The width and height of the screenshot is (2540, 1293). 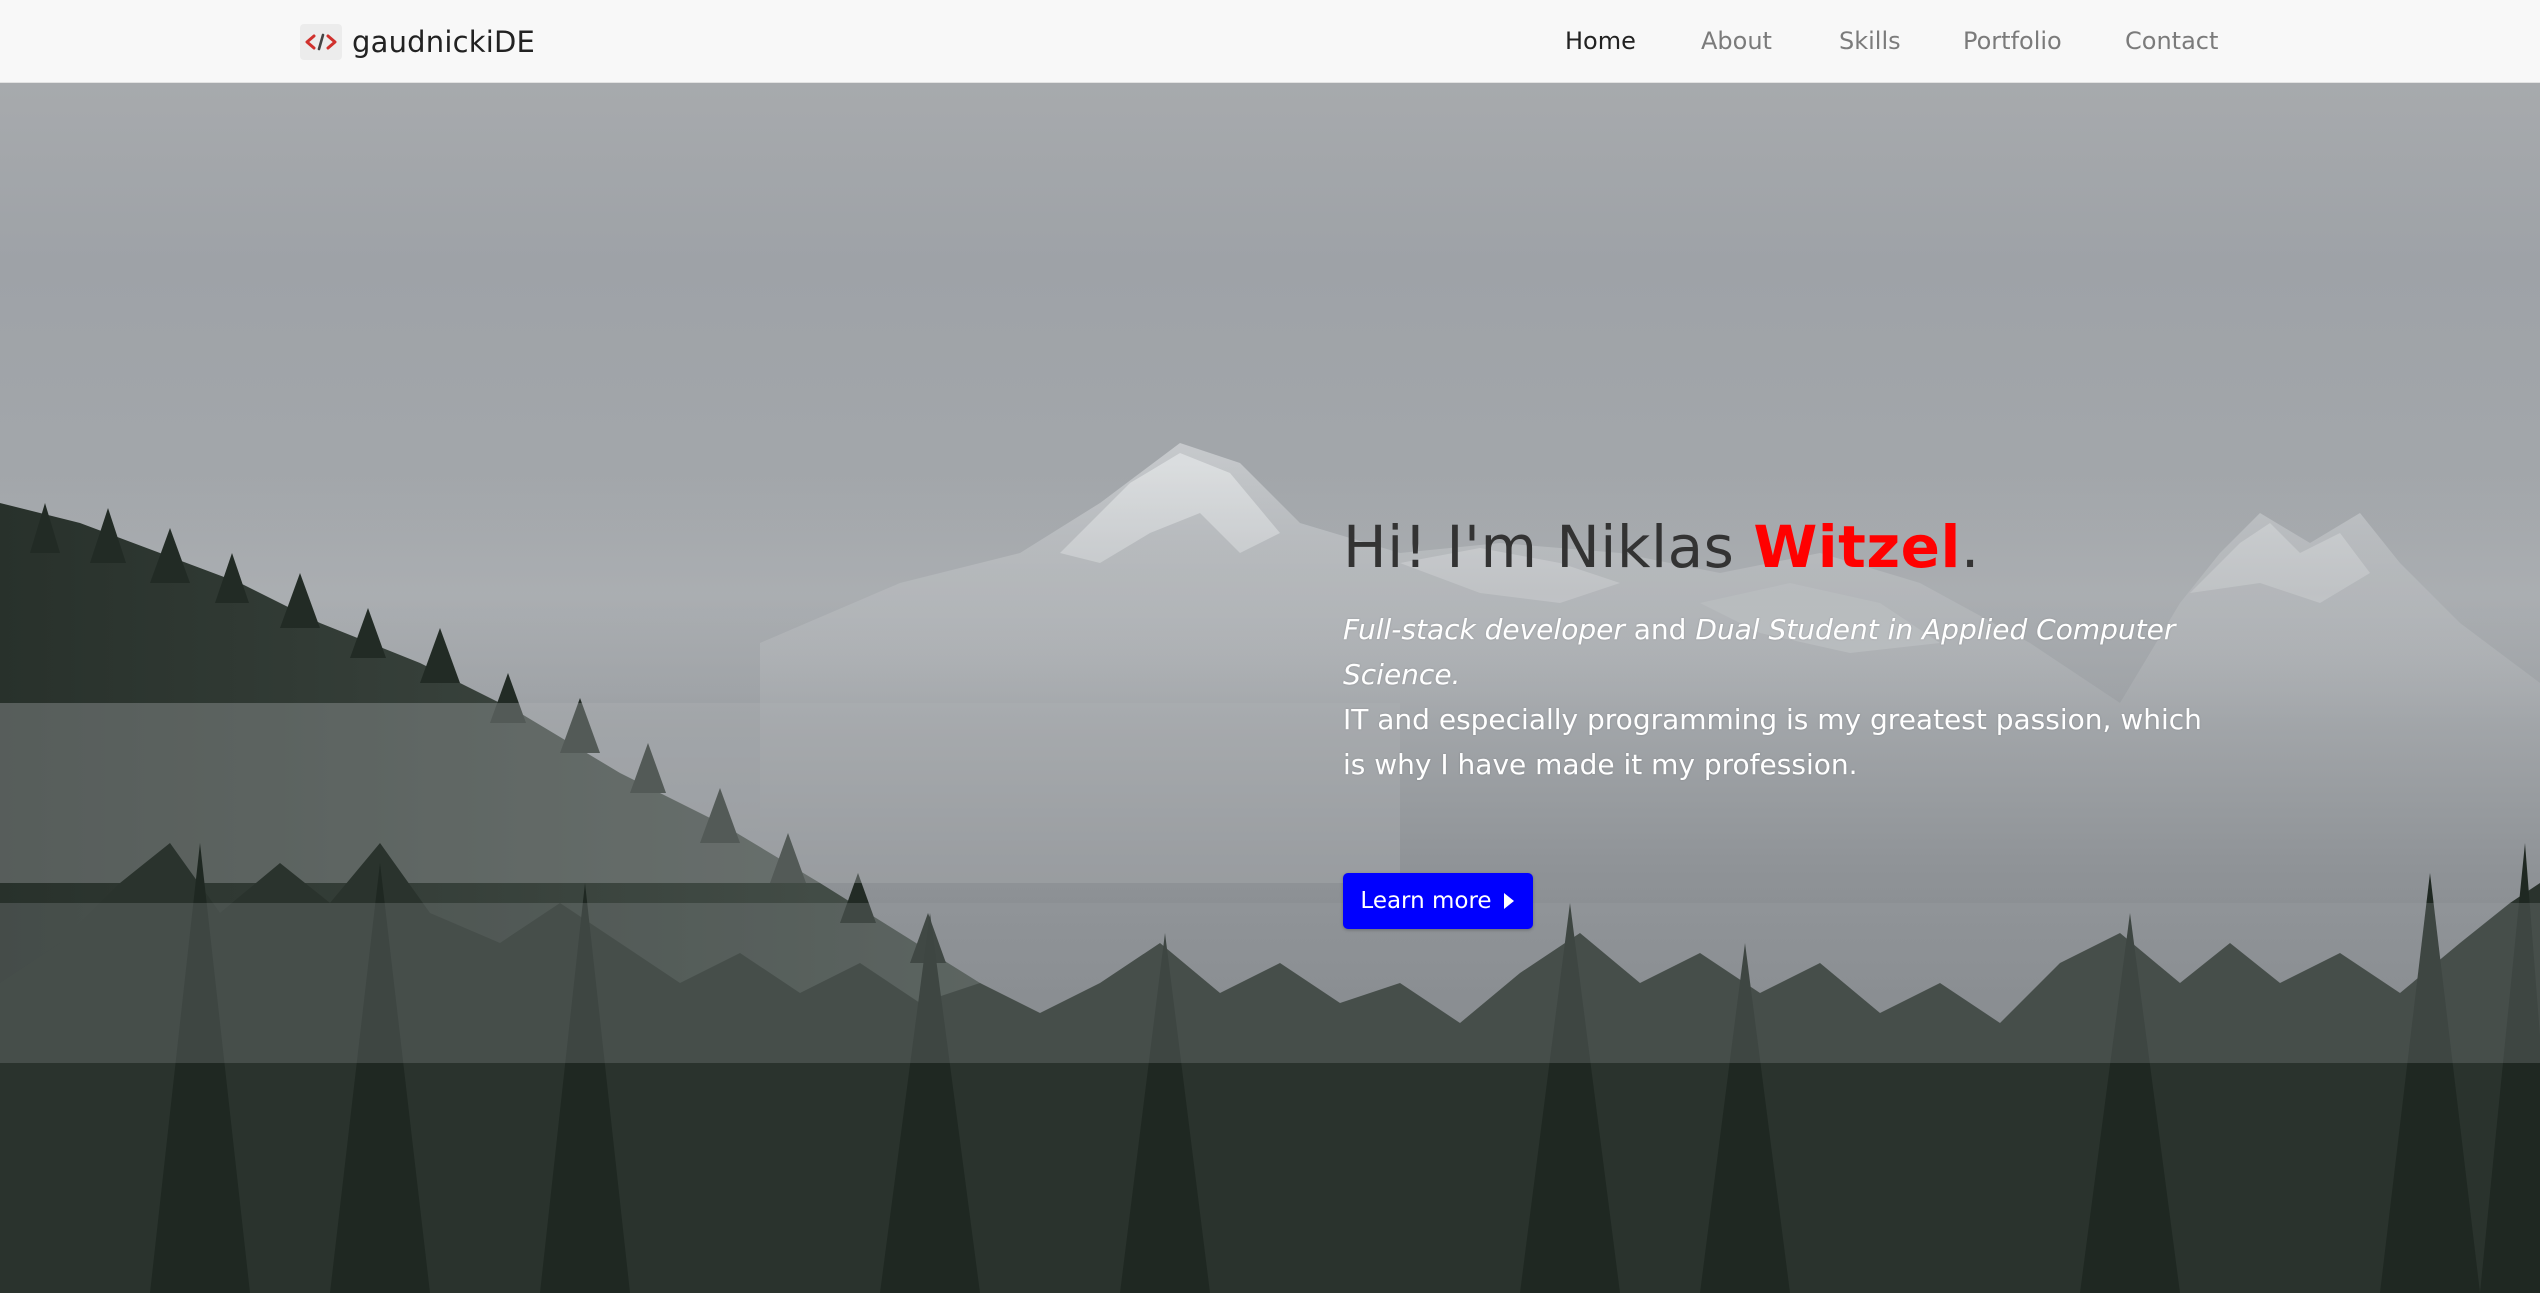 What do you see at coordinates (1970, 547) in the screenshot?
I see `hero-title-suffix: .` at bounding box center [1970, 547].